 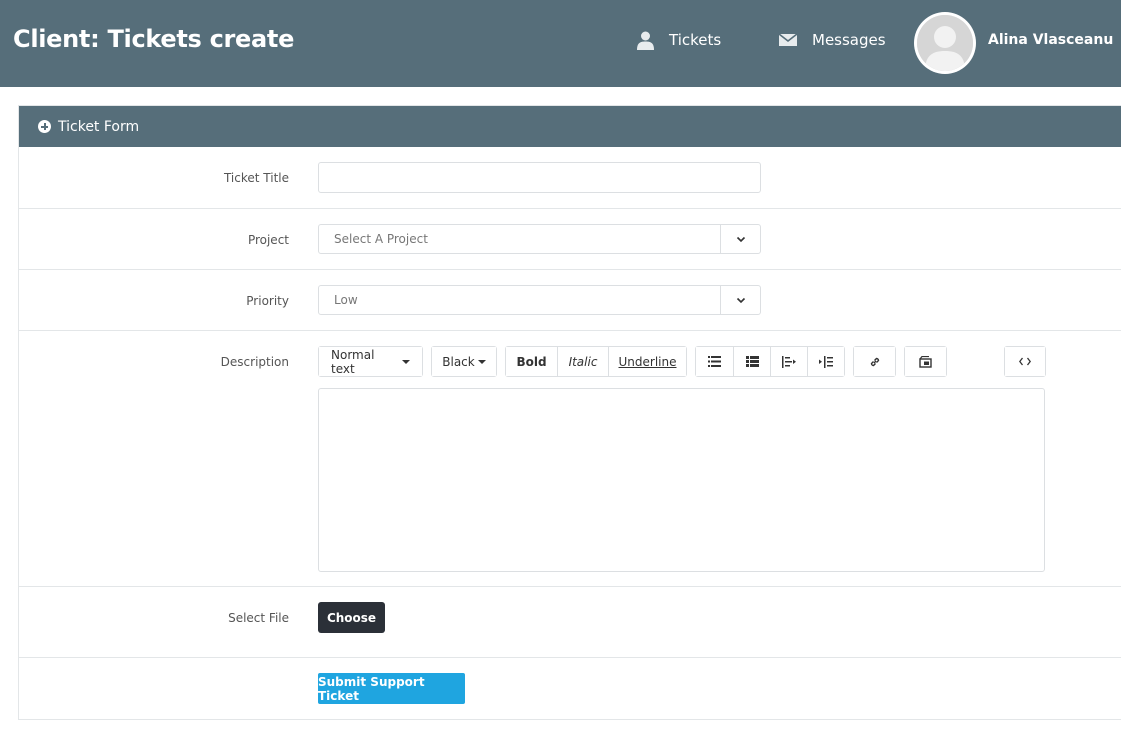 I want to click on italic-button: Italic, so click(x=582, y=361).